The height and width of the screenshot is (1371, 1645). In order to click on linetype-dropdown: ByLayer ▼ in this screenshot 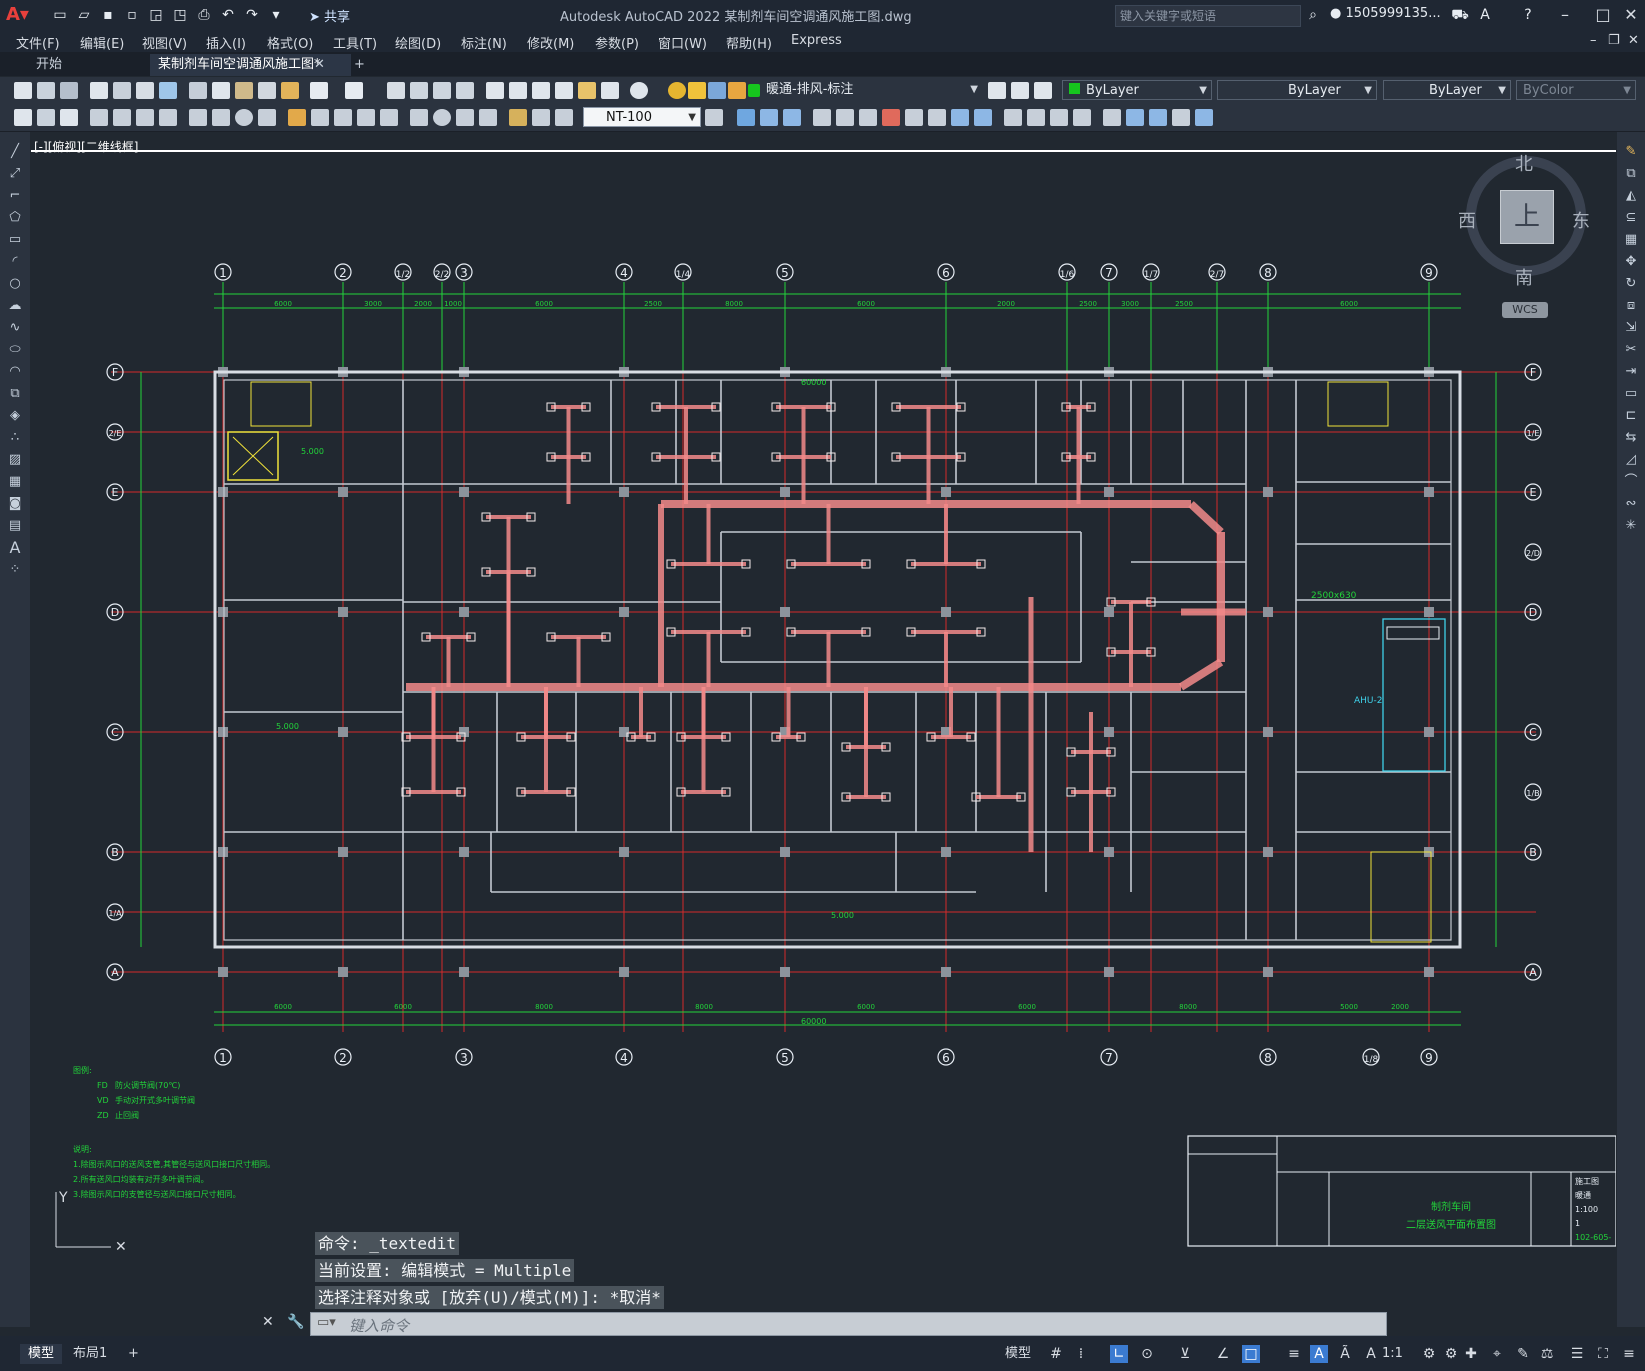, I will do `click(1297, 90)`.